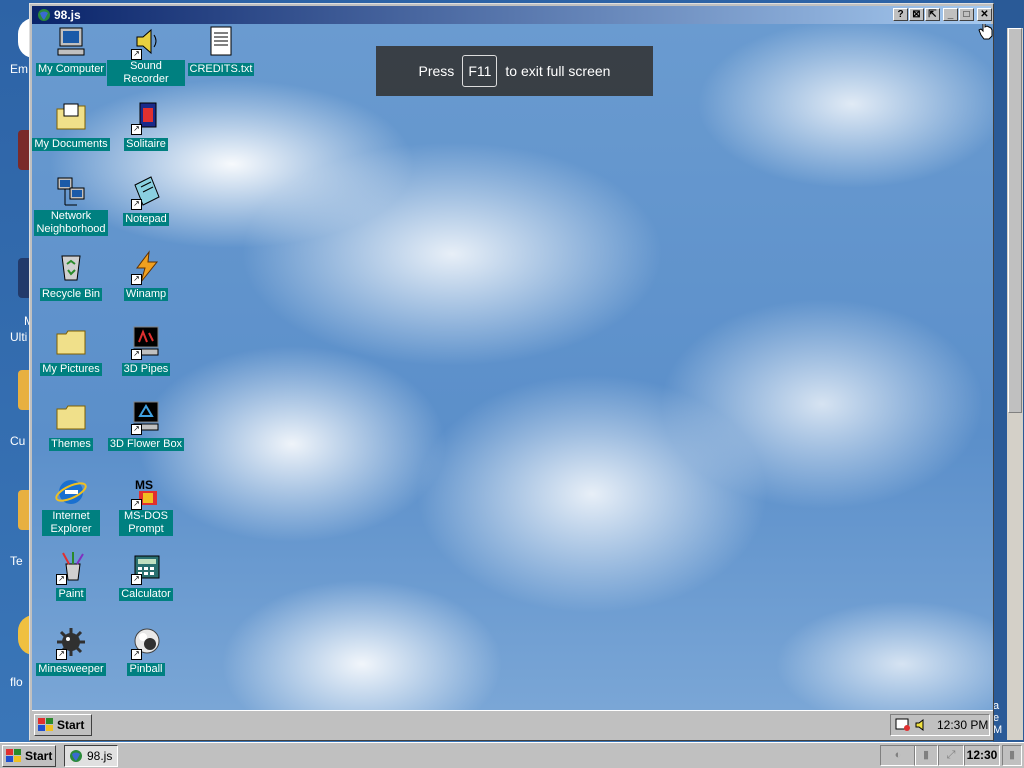 This screenshot has width=1024, height=768. I want to click on guest-clock: 12:30 PM, so click(962, 725).